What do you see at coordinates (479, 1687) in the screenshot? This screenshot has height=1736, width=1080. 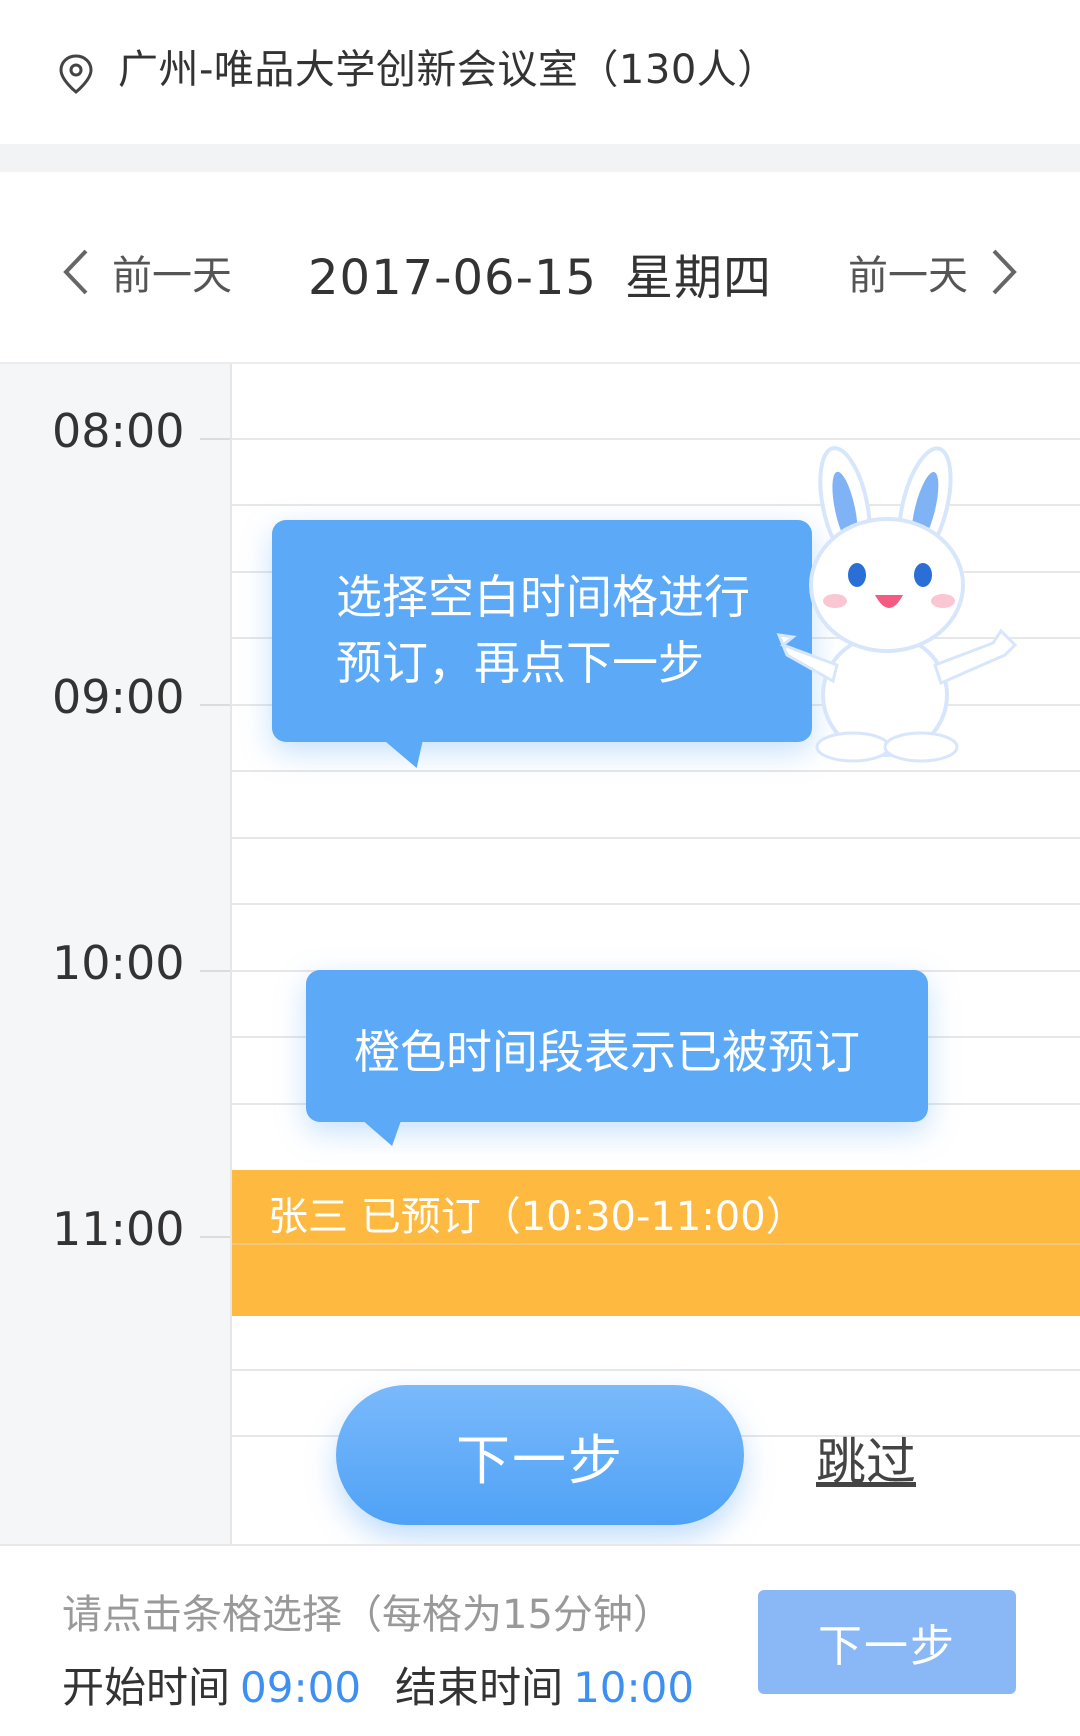 I see `end-time-label: 结束时间` at bounding box center [479, 1687].